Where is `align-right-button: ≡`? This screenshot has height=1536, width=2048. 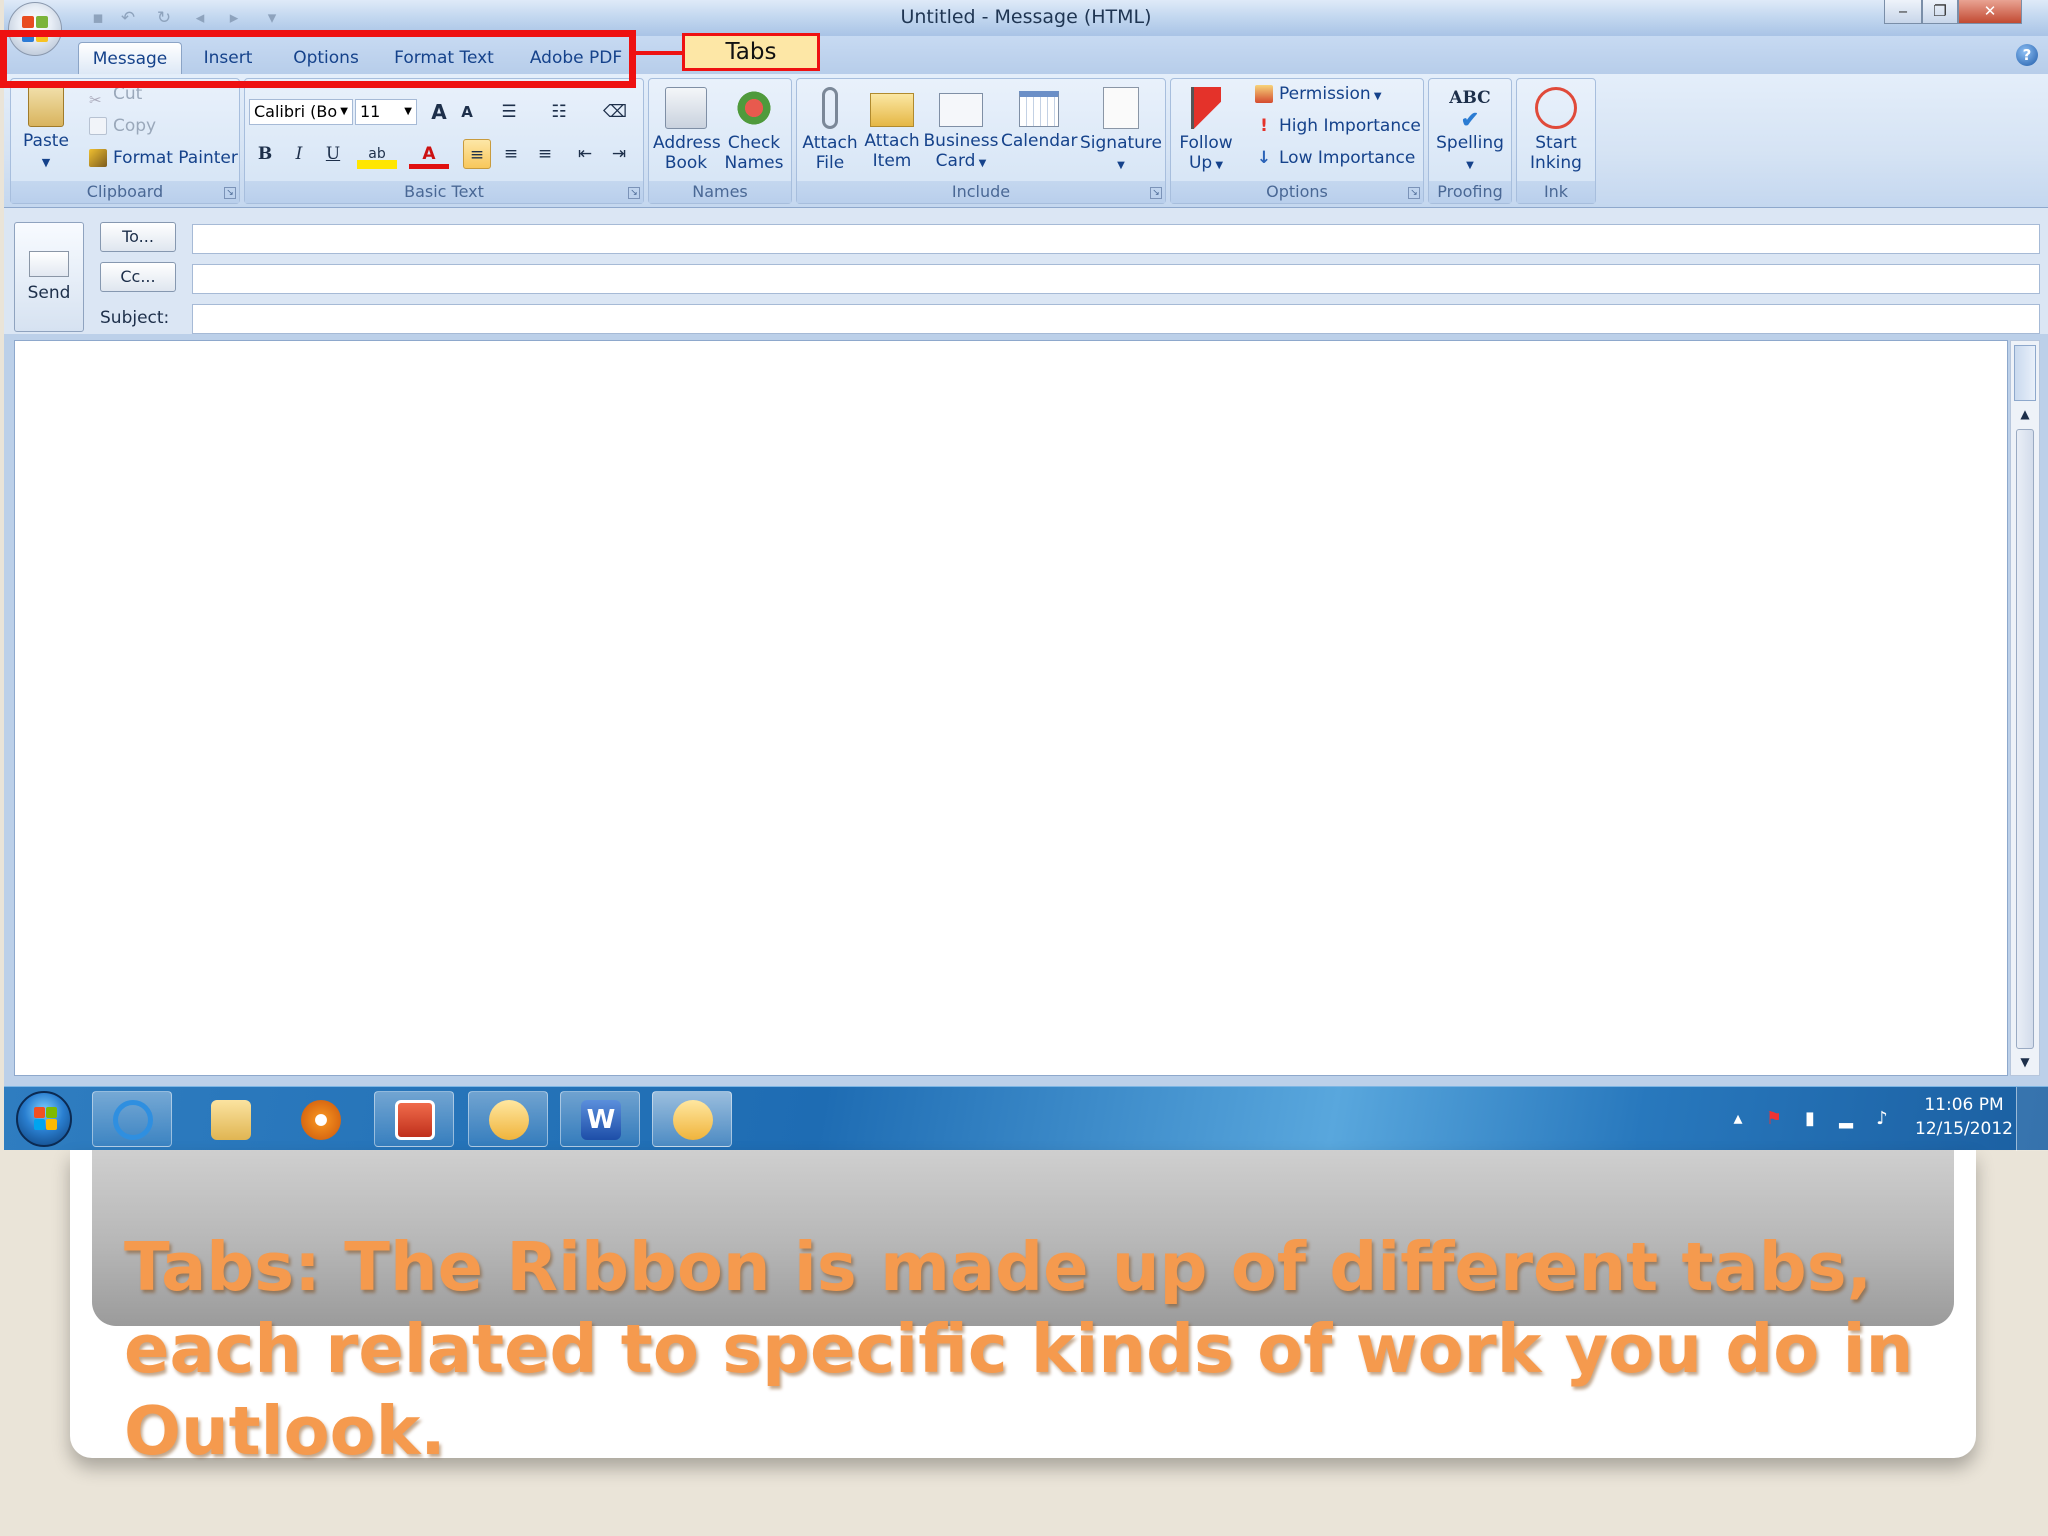
align-right-button: ≡ is located at coordinates (545, 154).